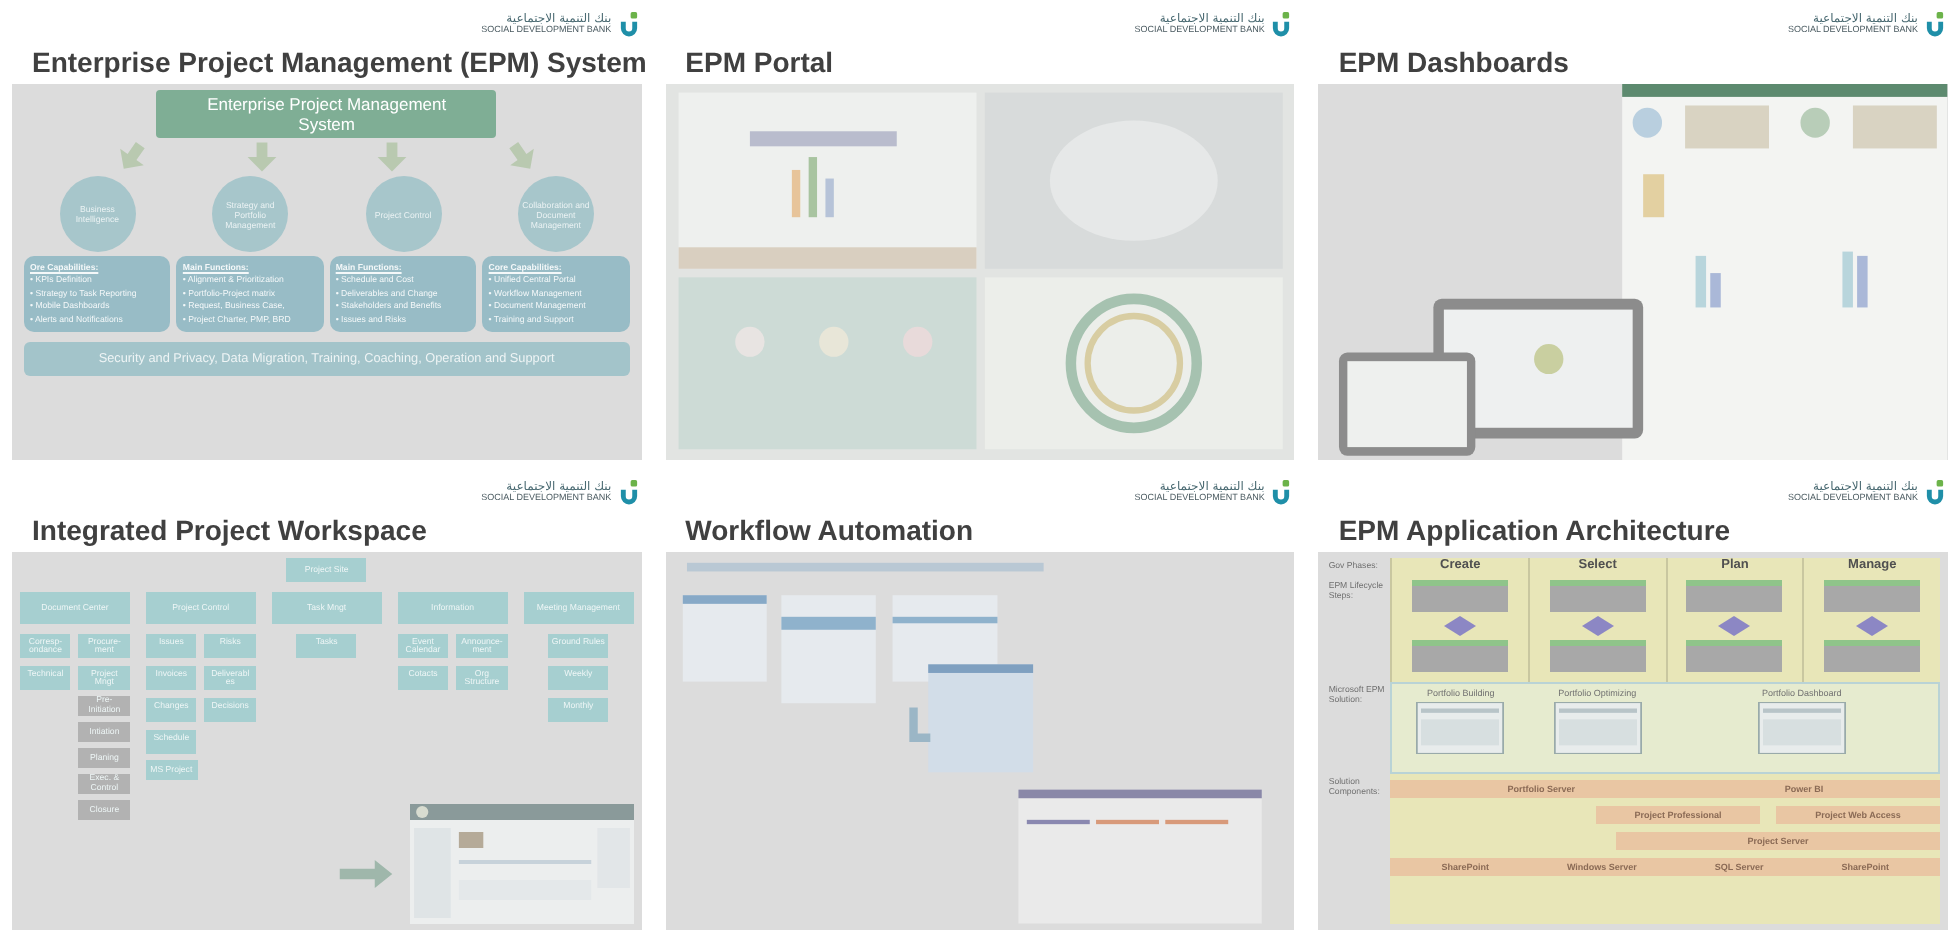 This screenshot has height=938, width=1960. I want to click on slide-title: Workflow Automation, so click(829, 531).